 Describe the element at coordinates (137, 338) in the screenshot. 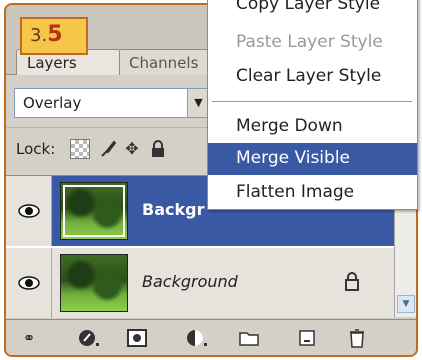

I see `layer-mask-icon` at that location.